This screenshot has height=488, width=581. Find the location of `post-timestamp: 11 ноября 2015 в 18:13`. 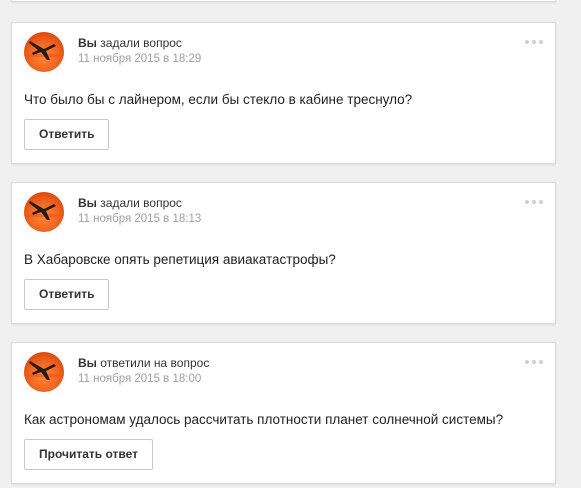

post-timestamp: 11 ноября 2015 в 18:13 is located at coordinates (139, 219).